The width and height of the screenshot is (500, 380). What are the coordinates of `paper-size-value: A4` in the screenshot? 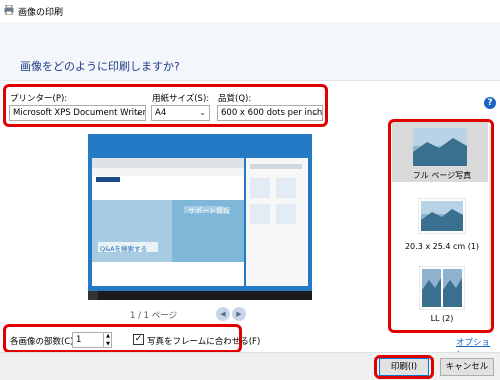 It's located at (161, 113).